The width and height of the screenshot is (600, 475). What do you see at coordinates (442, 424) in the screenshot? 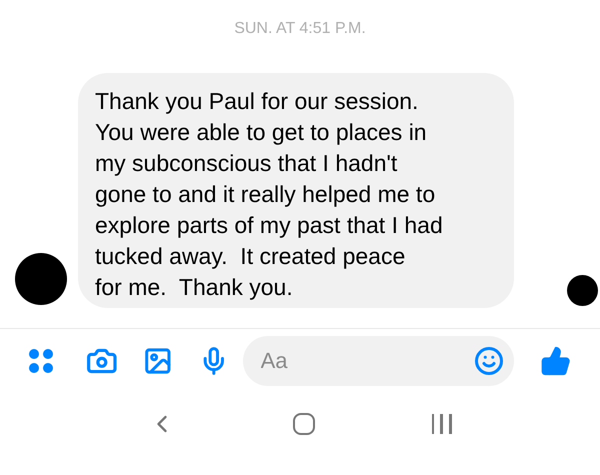
I see `recent-apps-icon` at bounding box center [442, 424].